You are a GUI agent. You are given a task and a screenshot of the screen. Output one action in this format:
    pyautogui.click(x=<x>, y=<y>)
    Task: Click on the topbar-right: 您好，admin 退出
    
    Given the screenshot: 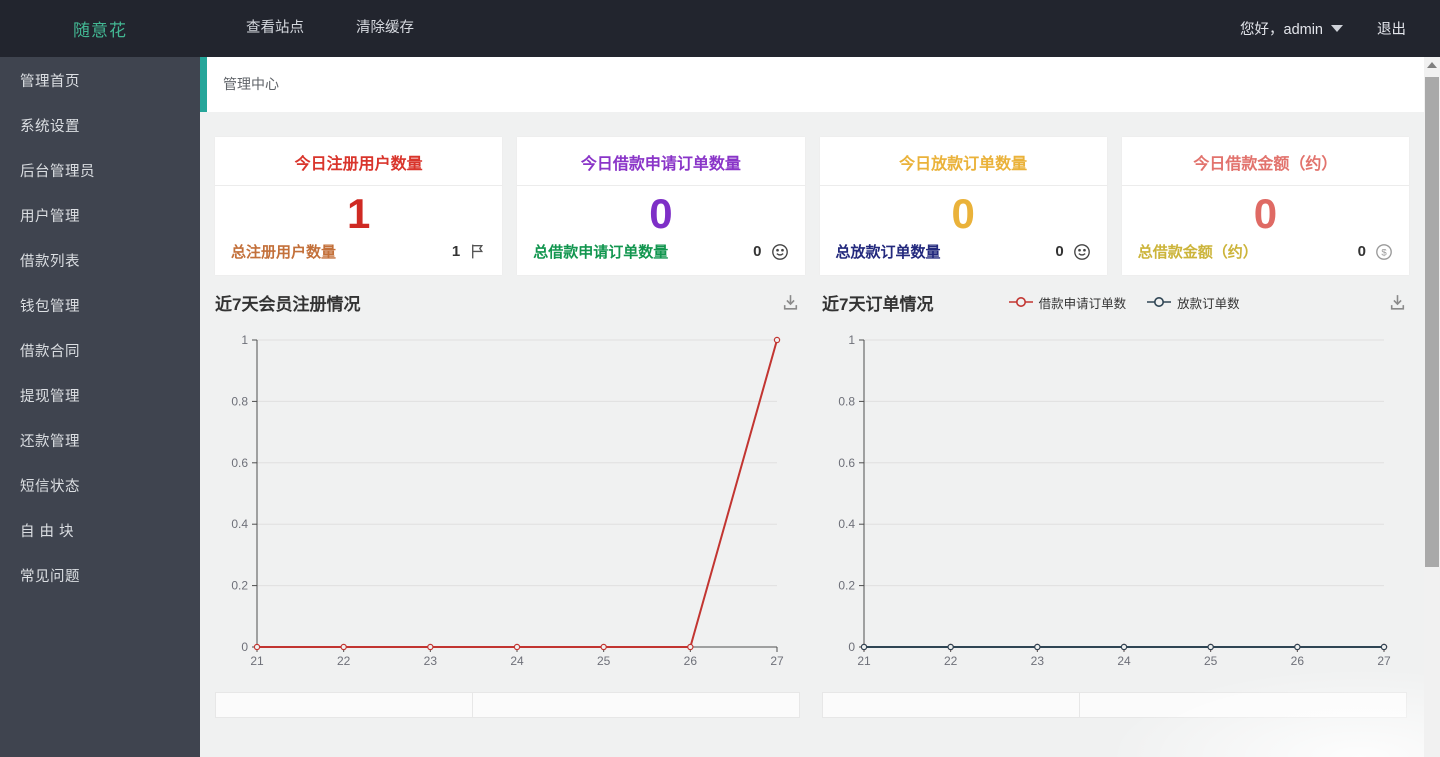 What is the action you would take?
    pyautogui.click(x=1323, y=28)
    